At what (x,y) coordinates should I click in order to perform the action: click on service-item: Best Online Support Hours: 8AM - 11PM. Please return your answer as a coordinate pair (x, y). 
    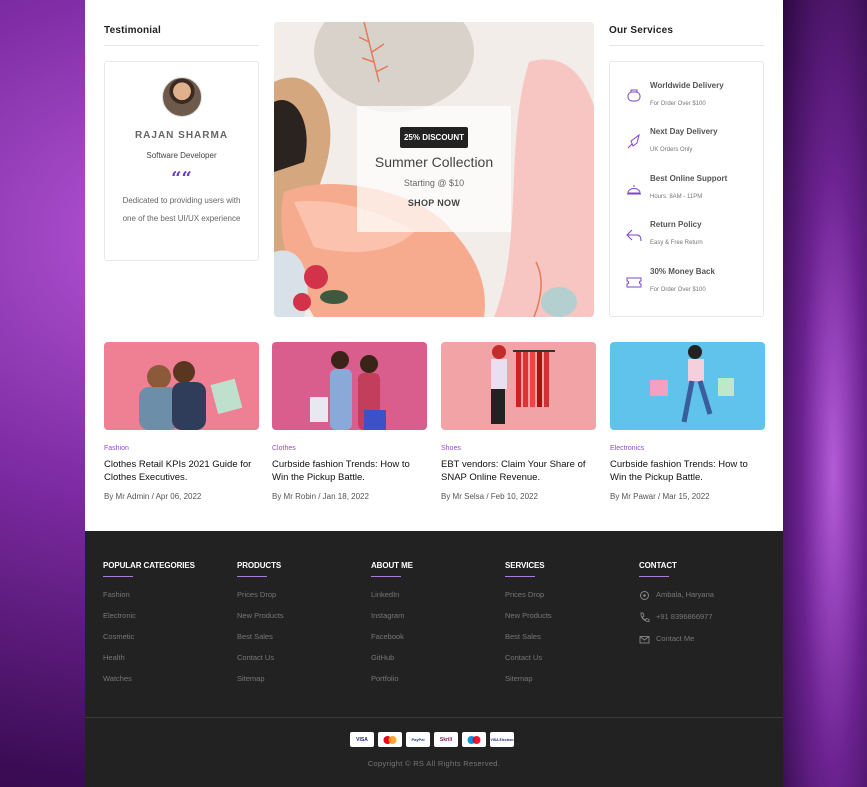
    Looking at the image, I should click on (687, 194).